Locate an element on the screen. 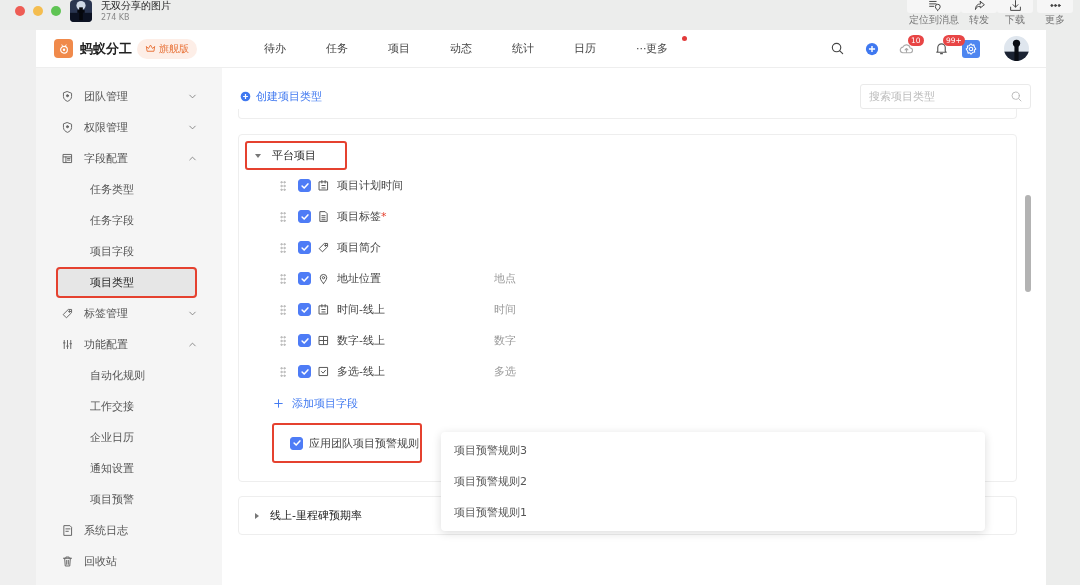 Image resolution: width=1080 pixels, height=585 pixels. sidebar-item: 通知设置 is located at coordinates (129, 468).